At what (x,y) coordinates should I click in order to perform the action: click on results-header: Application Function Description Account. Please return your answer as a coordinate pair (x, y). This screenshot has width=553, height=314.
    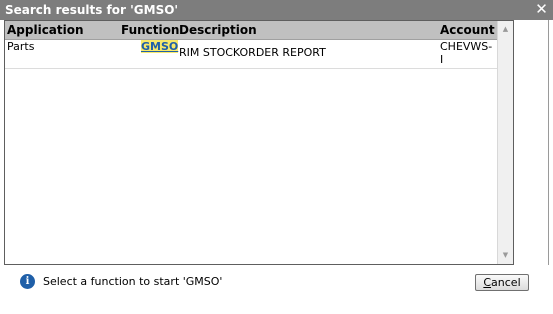
    Looking at the image, I should click on (251, 30).